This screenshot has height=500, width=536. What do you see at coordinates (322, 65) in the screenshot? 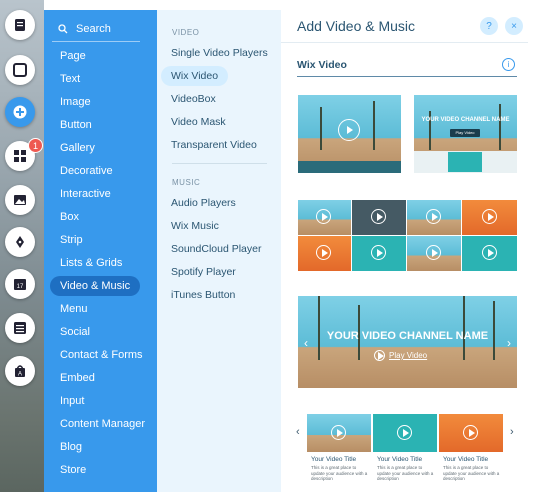
I see `section-title: Wix Video` at bounding box center [322, 65].